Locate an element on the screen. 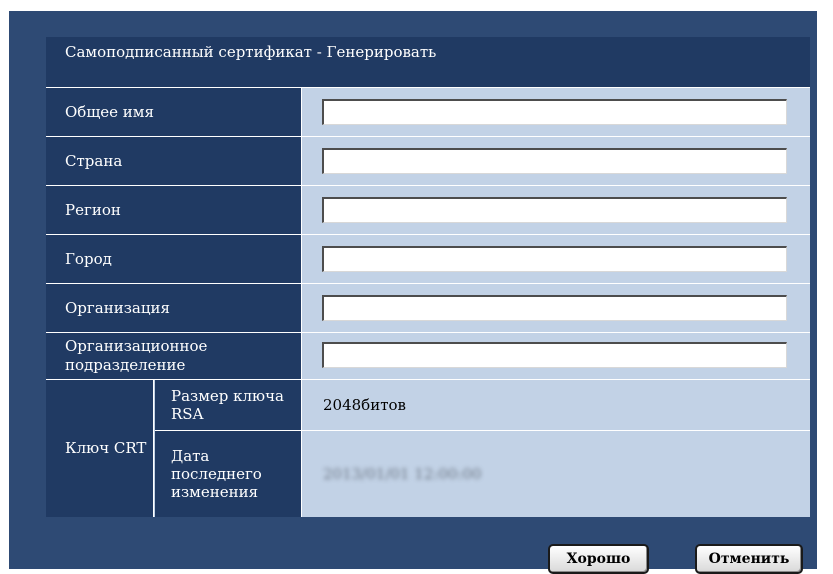 This screenshot has width=833, height=574. city-label: Город is located at coordinates (174, 259).